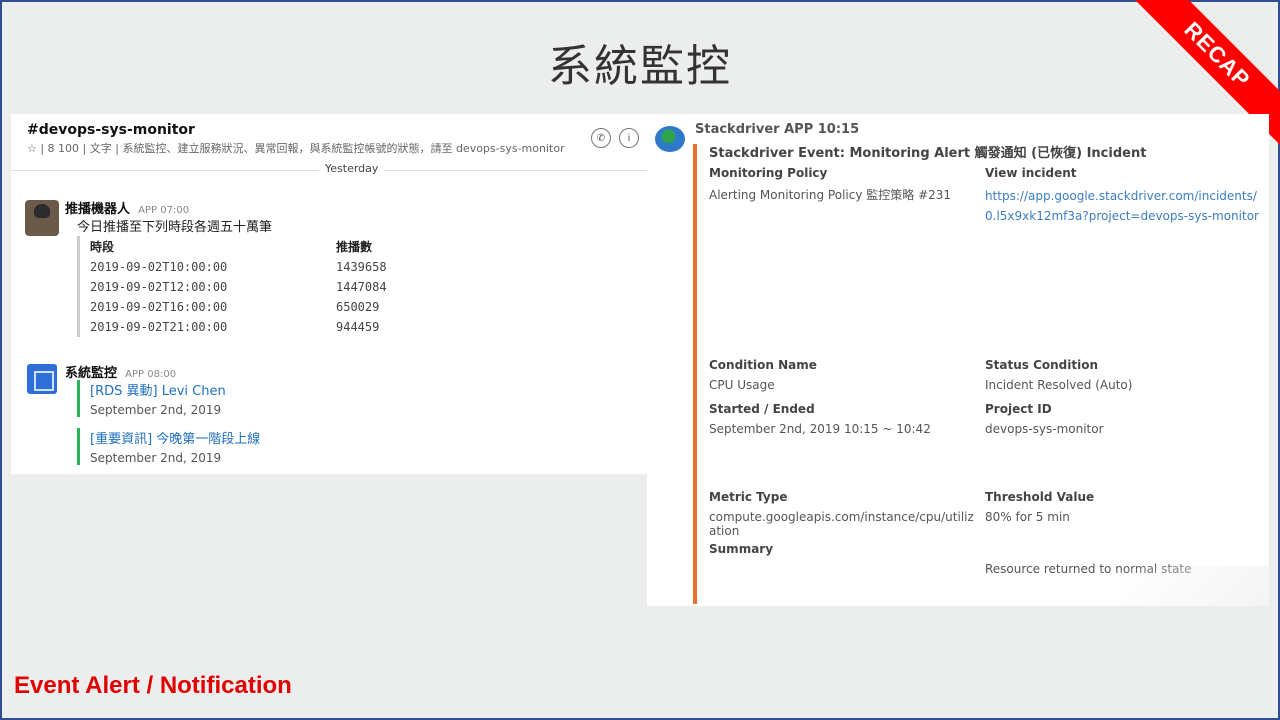  What do you see at coordinates (820, 429) in the screenshot?
I see `field-value: September 2nd, 2019 10:15 ~ 10:42` at bounding box center [820, 429].